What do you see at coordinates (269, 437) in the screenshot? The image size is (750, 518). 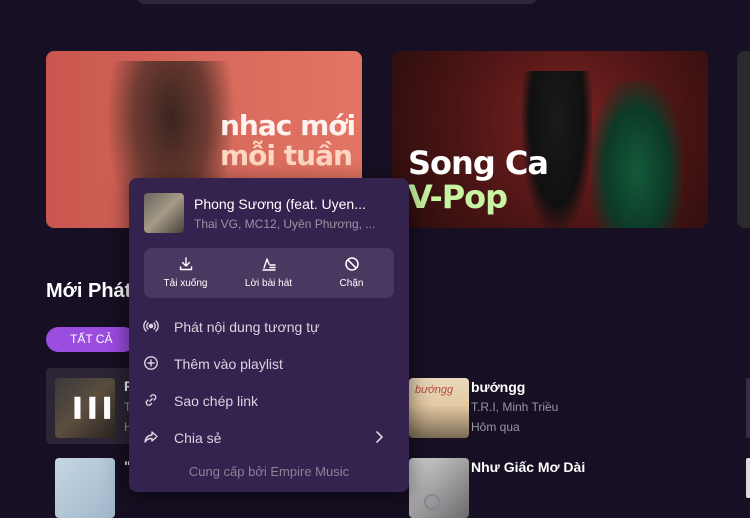 I see `menu-item-share: Chia sẻ` at bounding box center [269, 437].